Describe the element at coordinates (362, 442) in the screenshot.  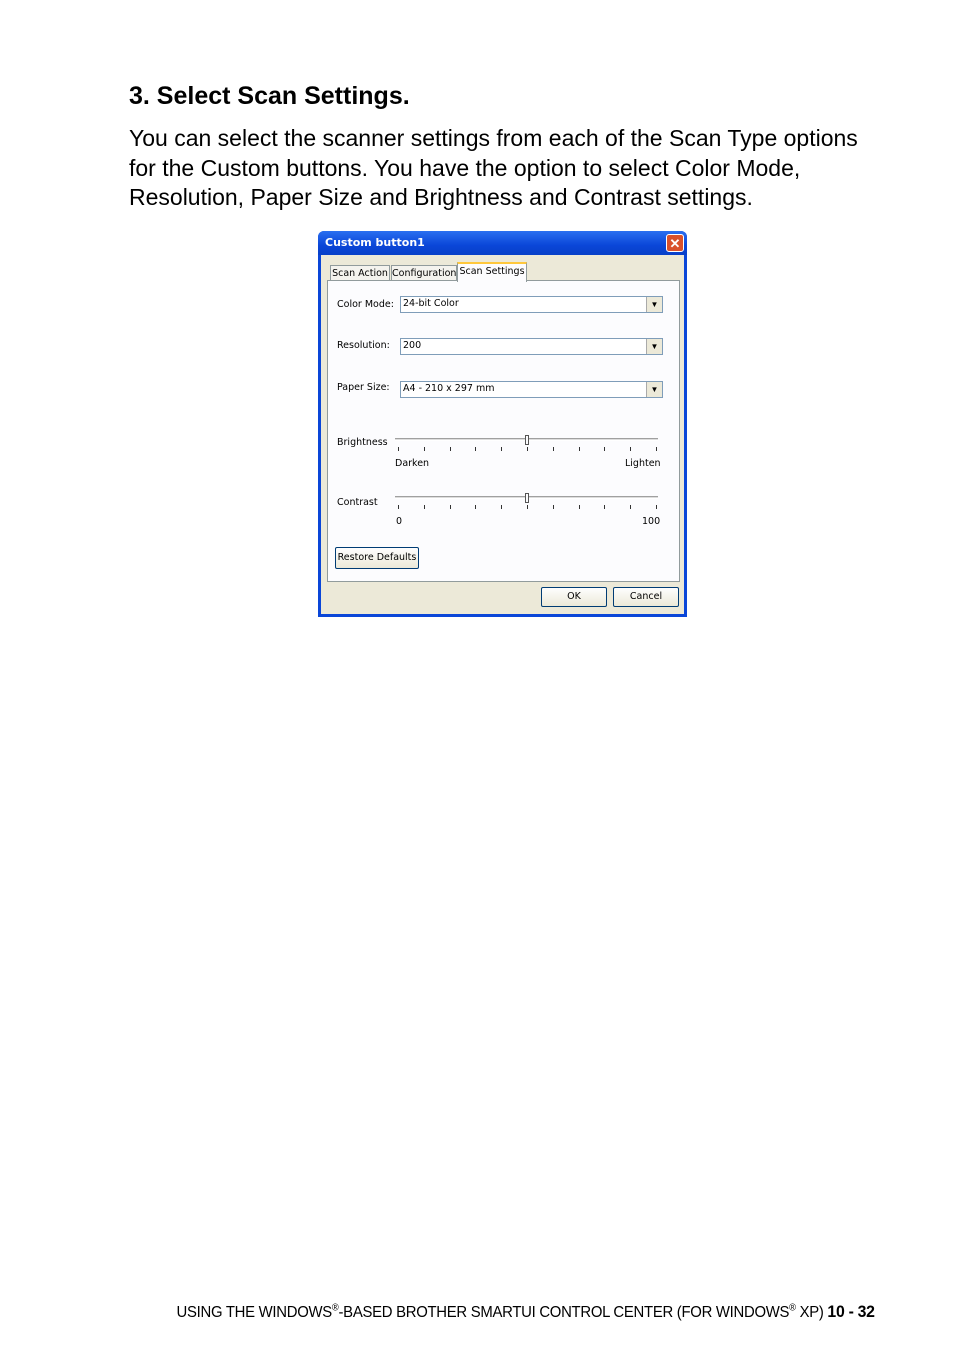
I see `brightness-label: Brightness` at that location.